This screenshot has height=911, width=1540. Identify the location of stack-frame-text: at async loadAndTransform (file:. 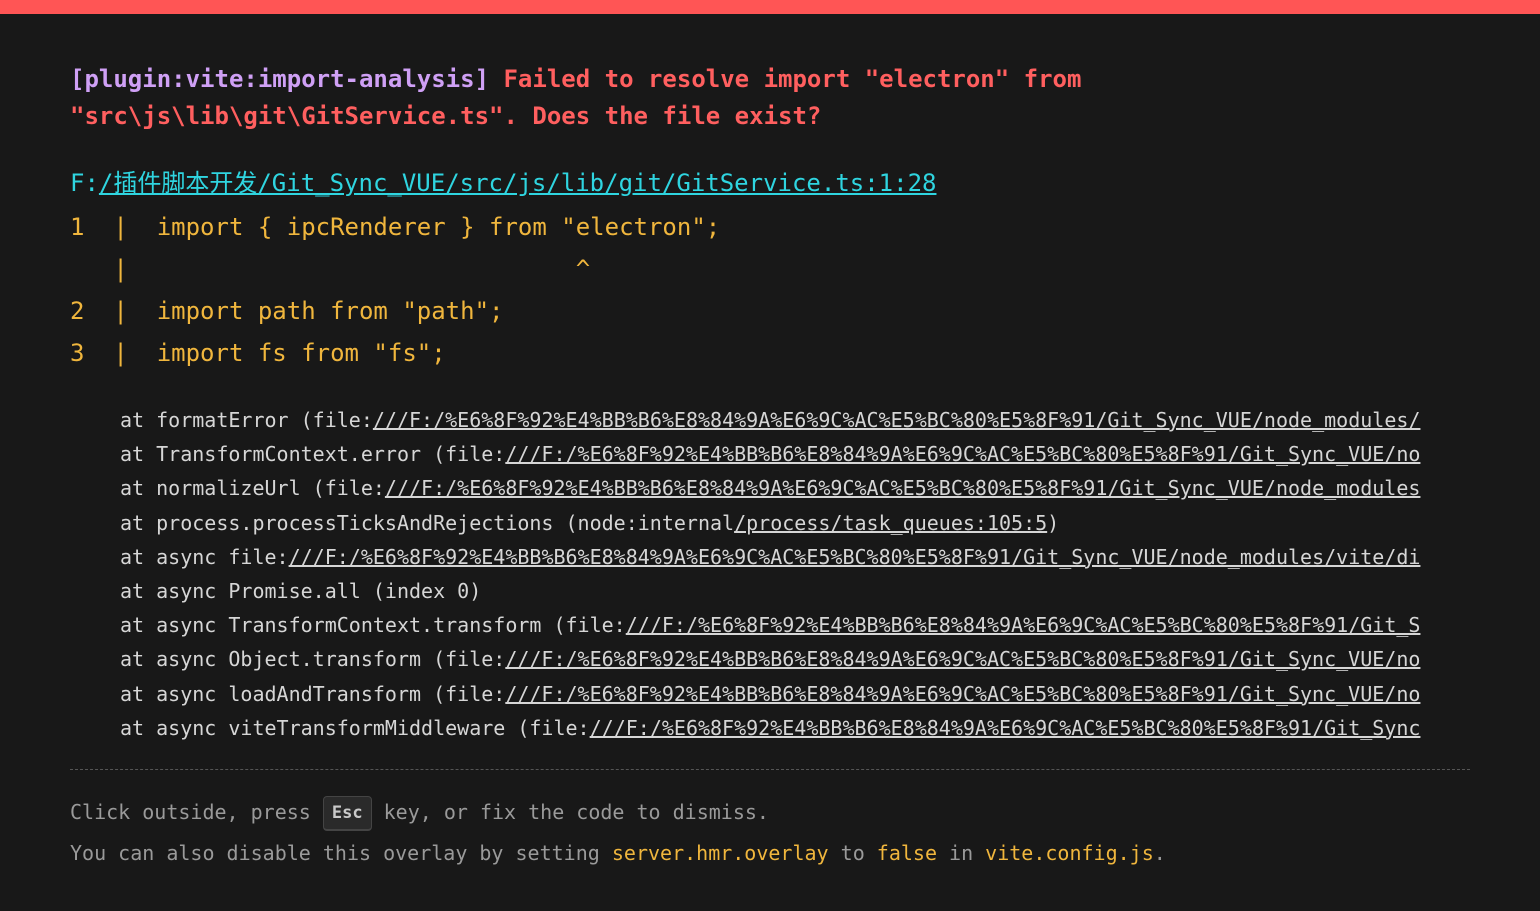
(313, 693).